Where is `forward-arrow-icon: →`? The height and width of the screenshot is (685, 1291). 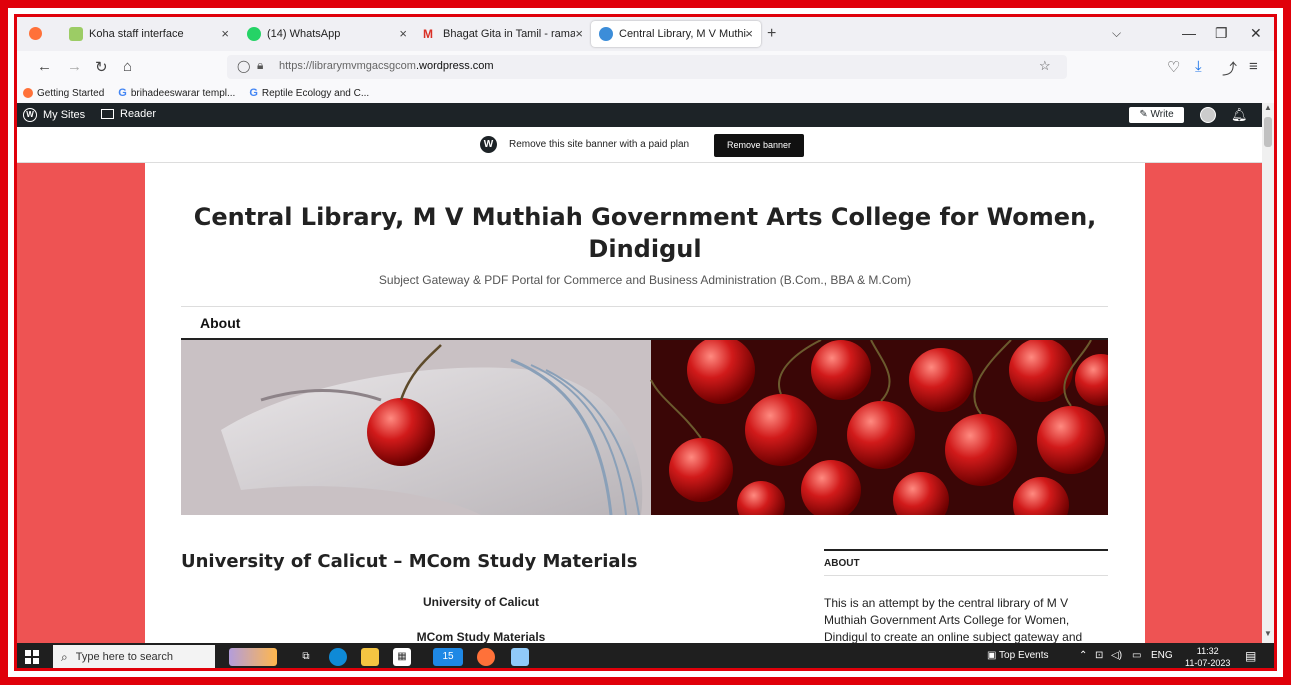 forward-arrow-icon: → is located at coordinates (74, 66).